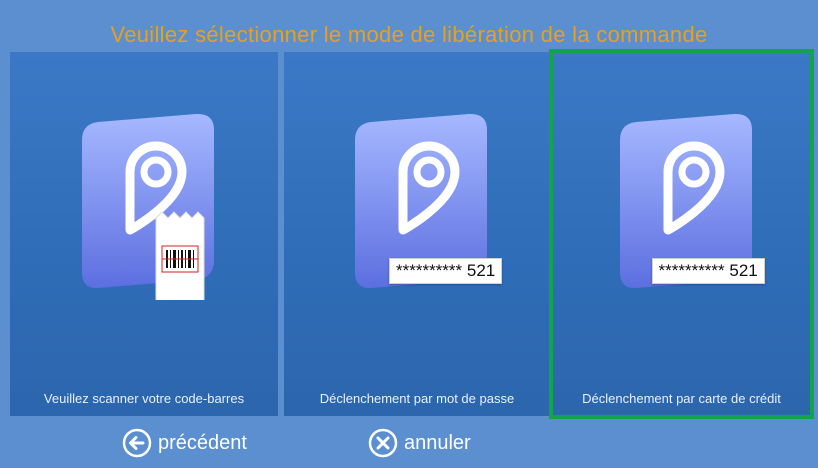 This screenshot has width=818, height=468. I want to click on previous-button: précédent, so click(184, 443).